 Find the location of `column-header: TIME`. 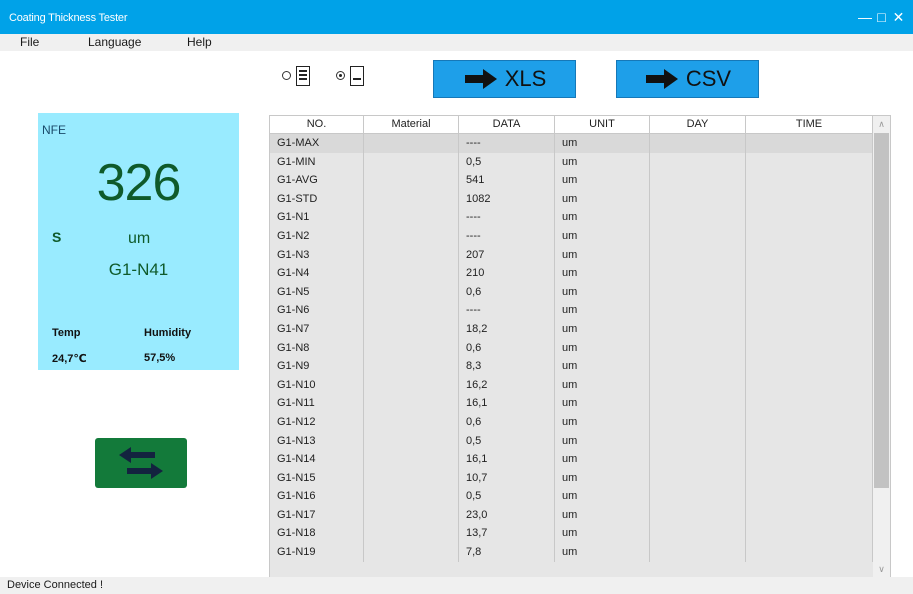

column-header: TIME is located at coordinates (809, 125).